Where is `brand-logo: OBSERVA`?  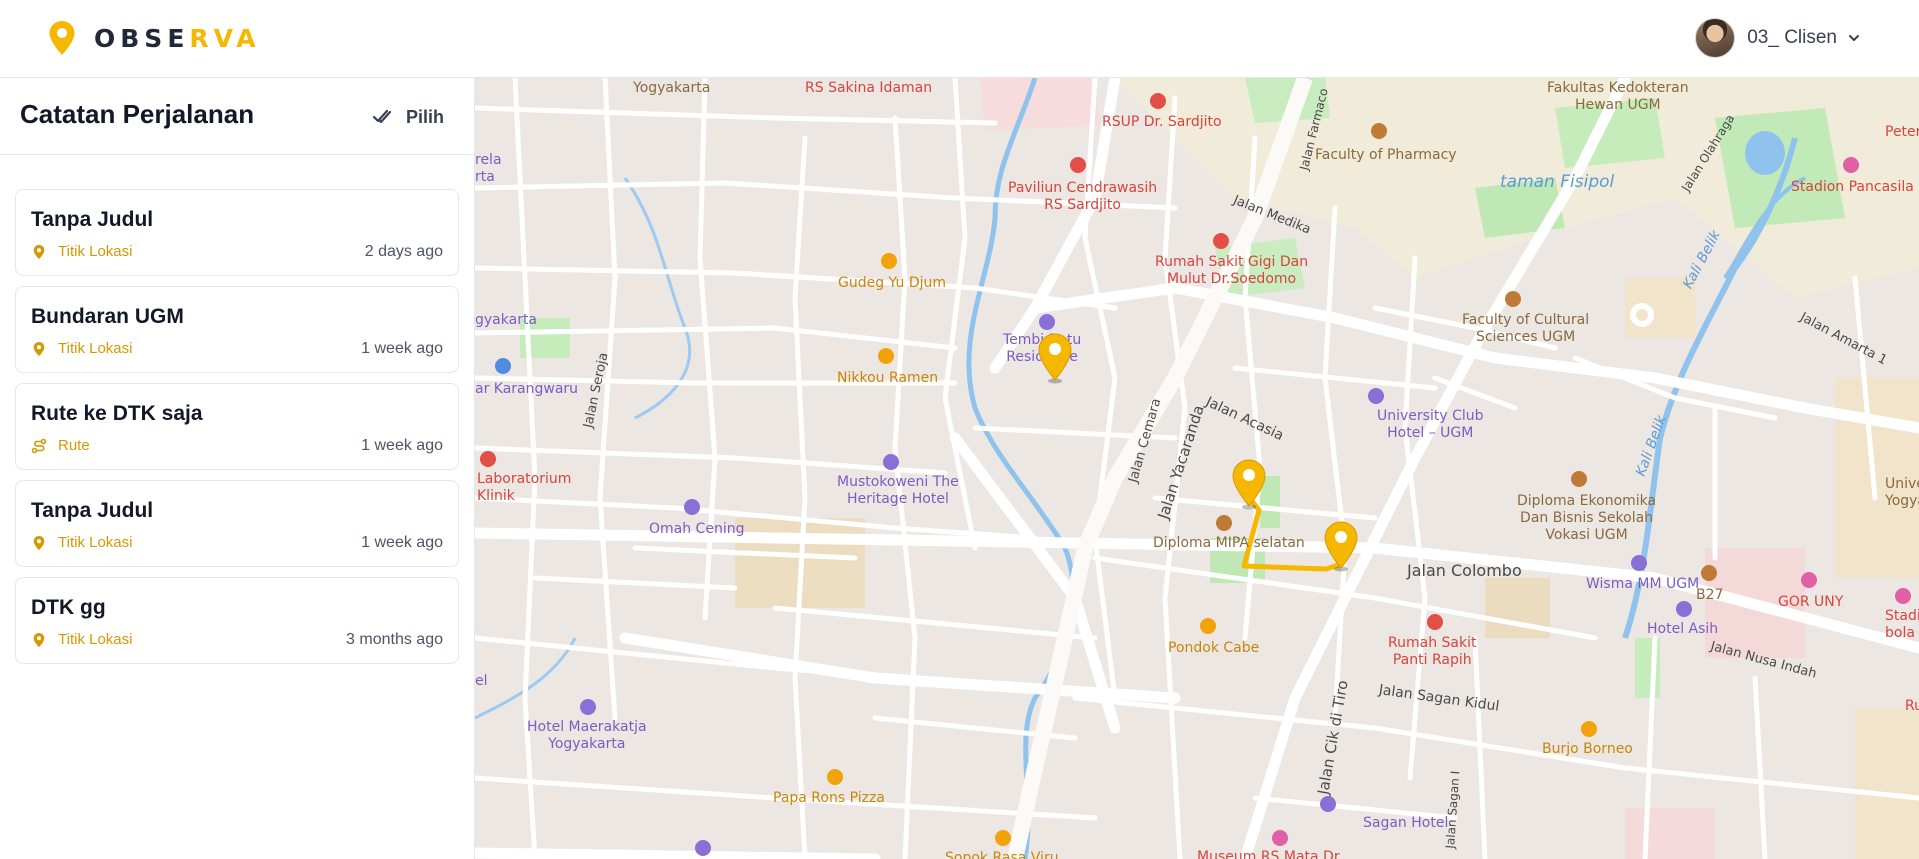
brand-logo: OBSERVA is located at coordinates (154, 38).